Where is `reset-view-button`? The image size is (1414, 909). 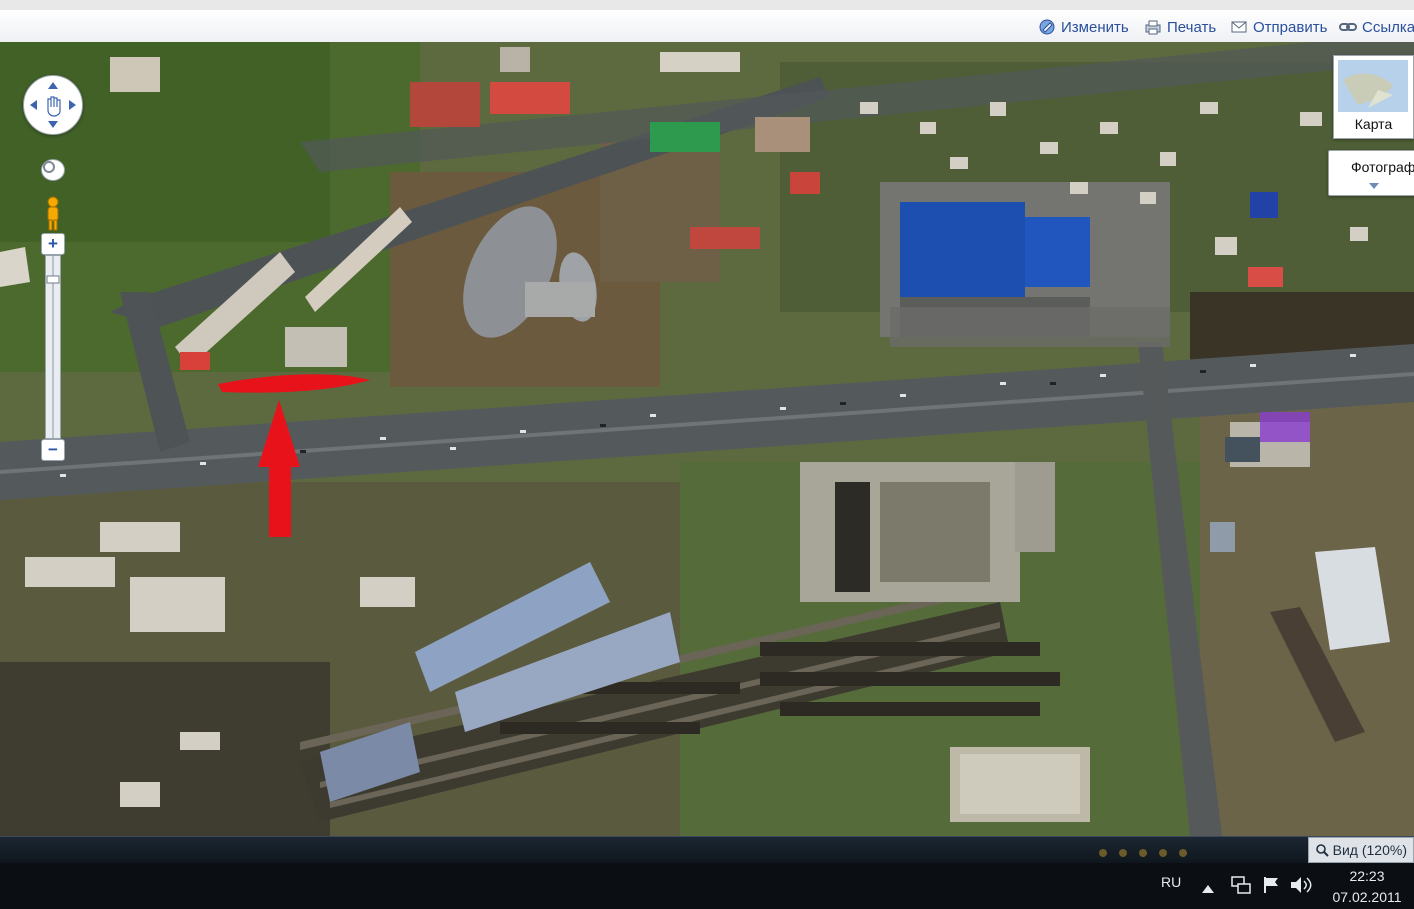 reset-view-button is located at coordinates (53, 170).